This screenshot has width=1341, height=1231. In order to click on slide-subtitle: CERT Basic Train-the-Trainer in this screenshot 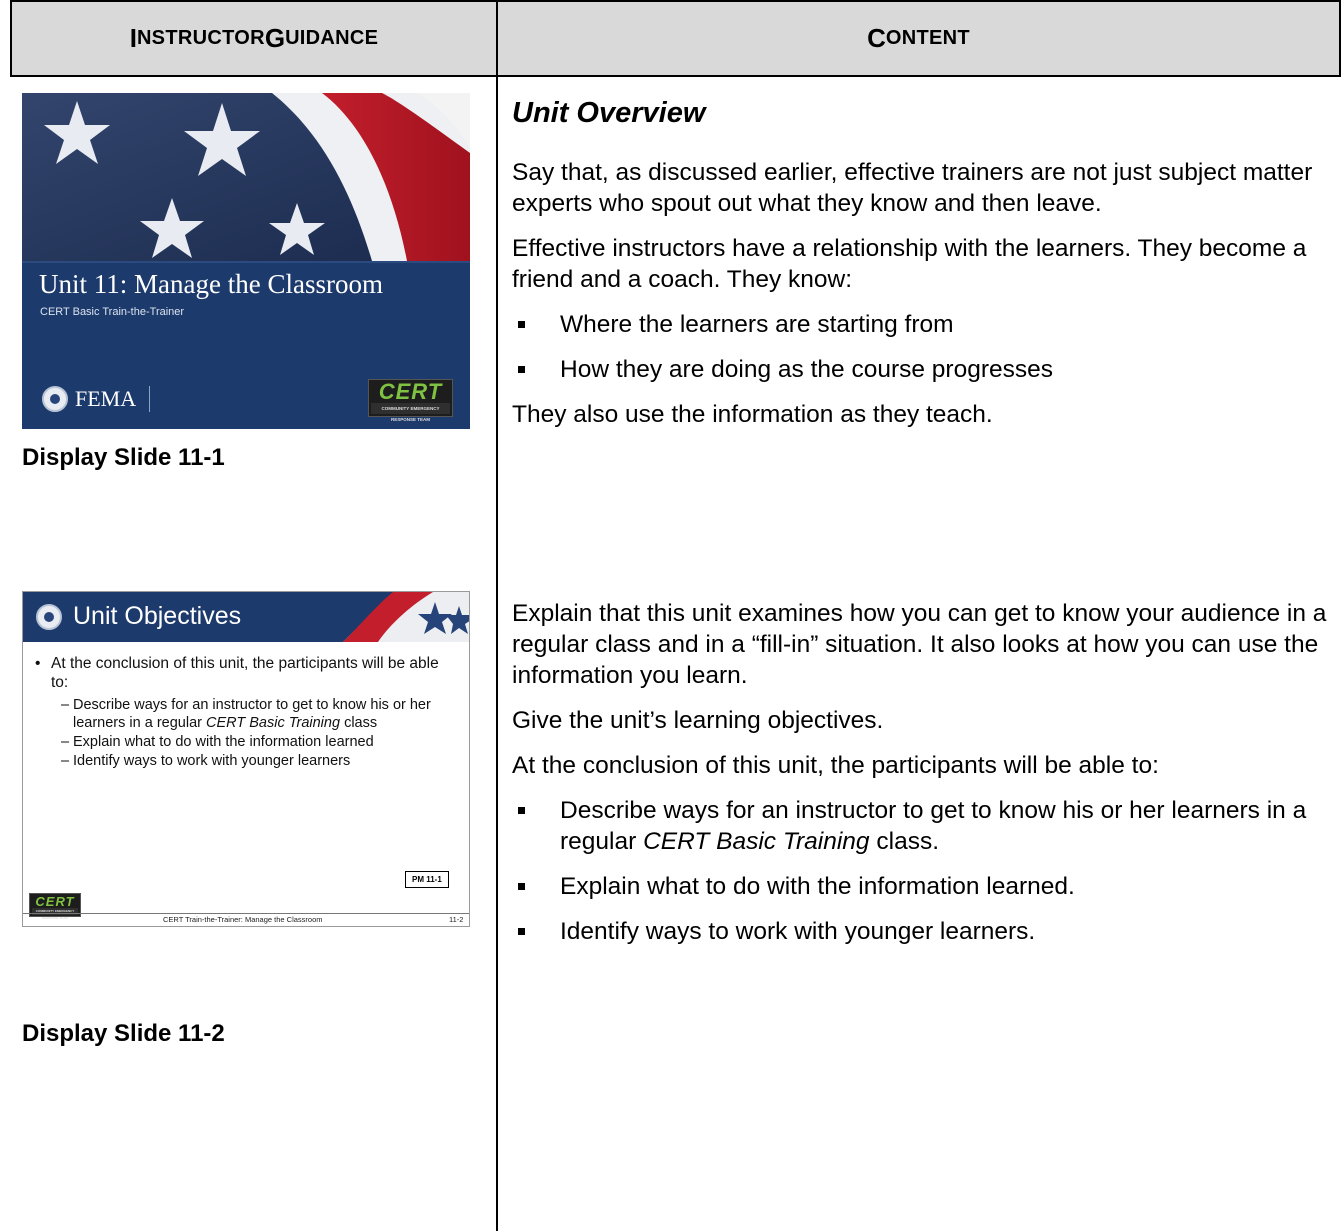, I will do `click(112, 312)`.